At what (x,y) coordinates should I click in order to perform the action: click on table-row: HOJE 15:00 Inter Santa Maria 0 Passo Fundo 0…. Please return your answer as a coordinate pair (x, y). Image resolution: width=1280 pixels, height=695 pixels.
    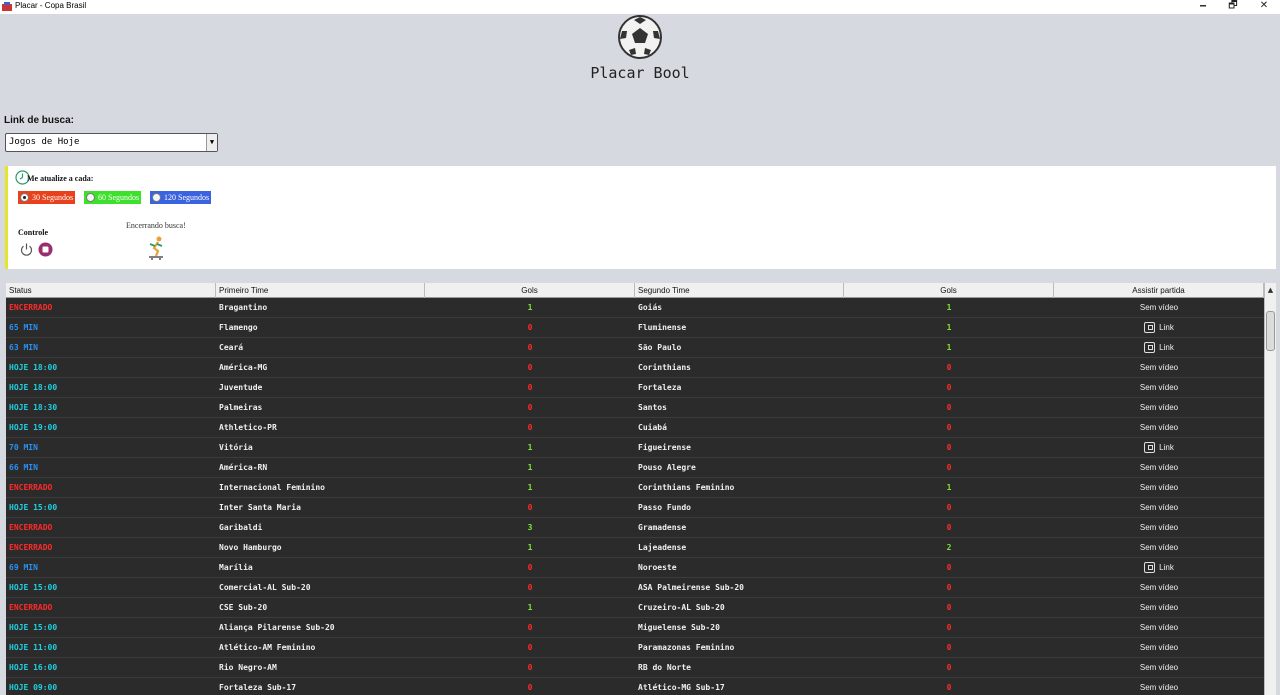
    Looking at the image, I should click on (635, 508).